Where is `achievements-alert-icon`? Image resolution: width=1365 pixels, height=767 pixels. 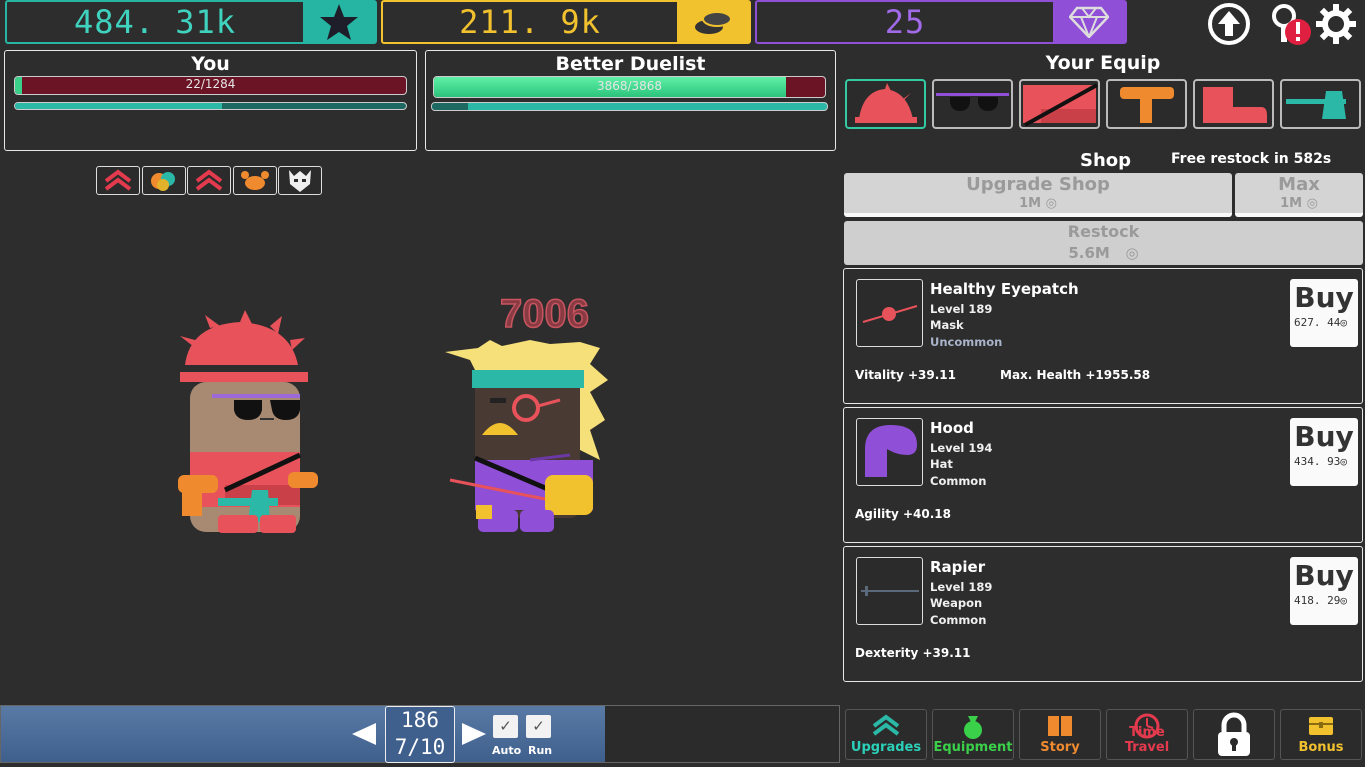 achievements-alert-icon is located at coordinates (1291, 25).